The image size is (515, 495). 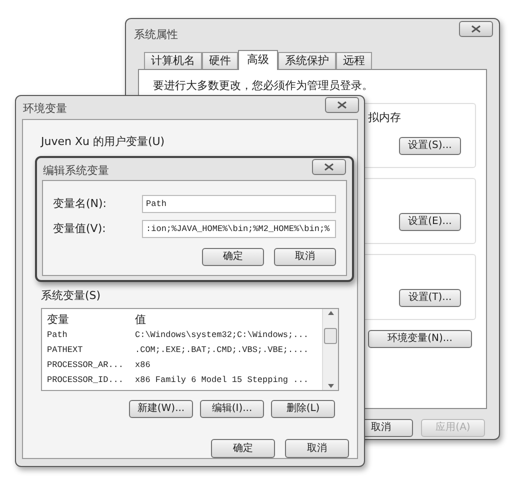 I want to click on input-field: Path, so click(x=239, y=204).